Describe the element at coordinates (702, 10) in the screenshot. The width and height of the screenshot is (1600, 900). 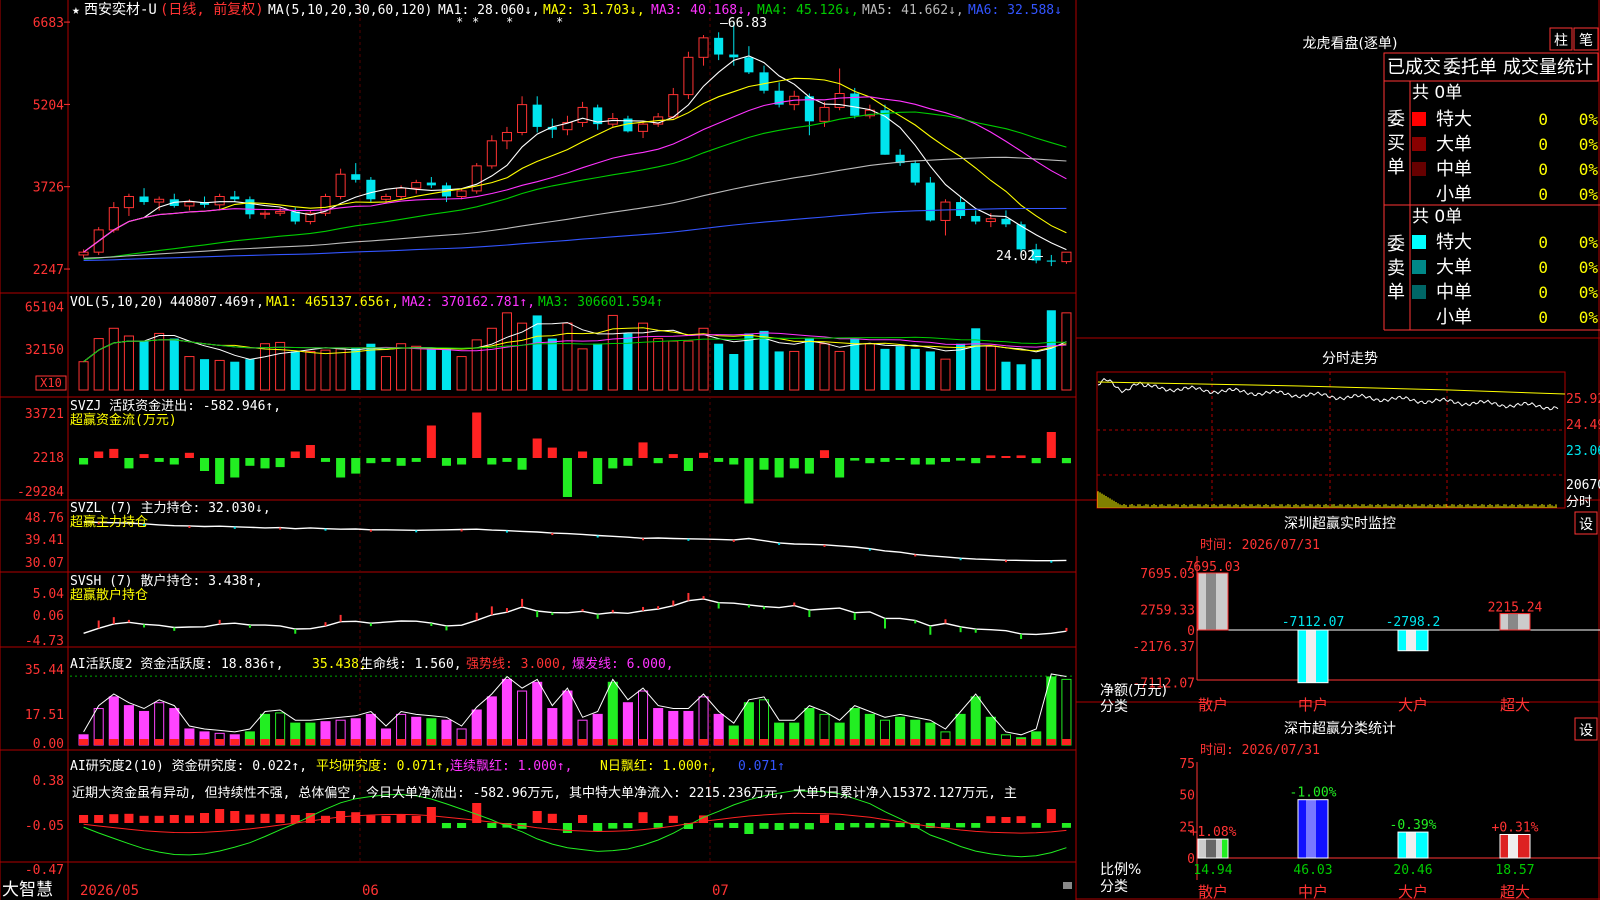
I see `ma-value: MA3: 40.168↓,` at that location.